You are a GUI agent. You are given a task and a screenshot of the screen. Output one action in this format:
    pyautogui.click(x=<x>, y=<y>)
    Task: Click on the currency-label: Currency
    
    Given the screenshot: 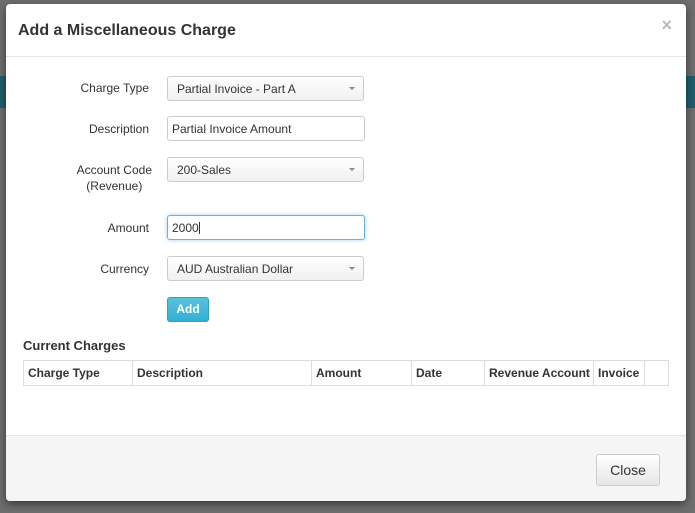 What is the action you would take?
    pyautogui.click(x=124, y=269)
    